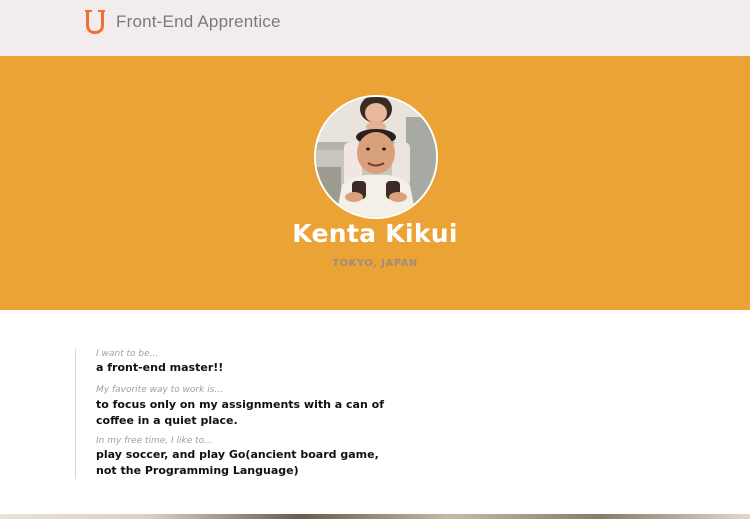  What do you see at coordinates (95, 22) in the screenshot?
I see `udacity-logo-icon` at bounding box center [95, 22].